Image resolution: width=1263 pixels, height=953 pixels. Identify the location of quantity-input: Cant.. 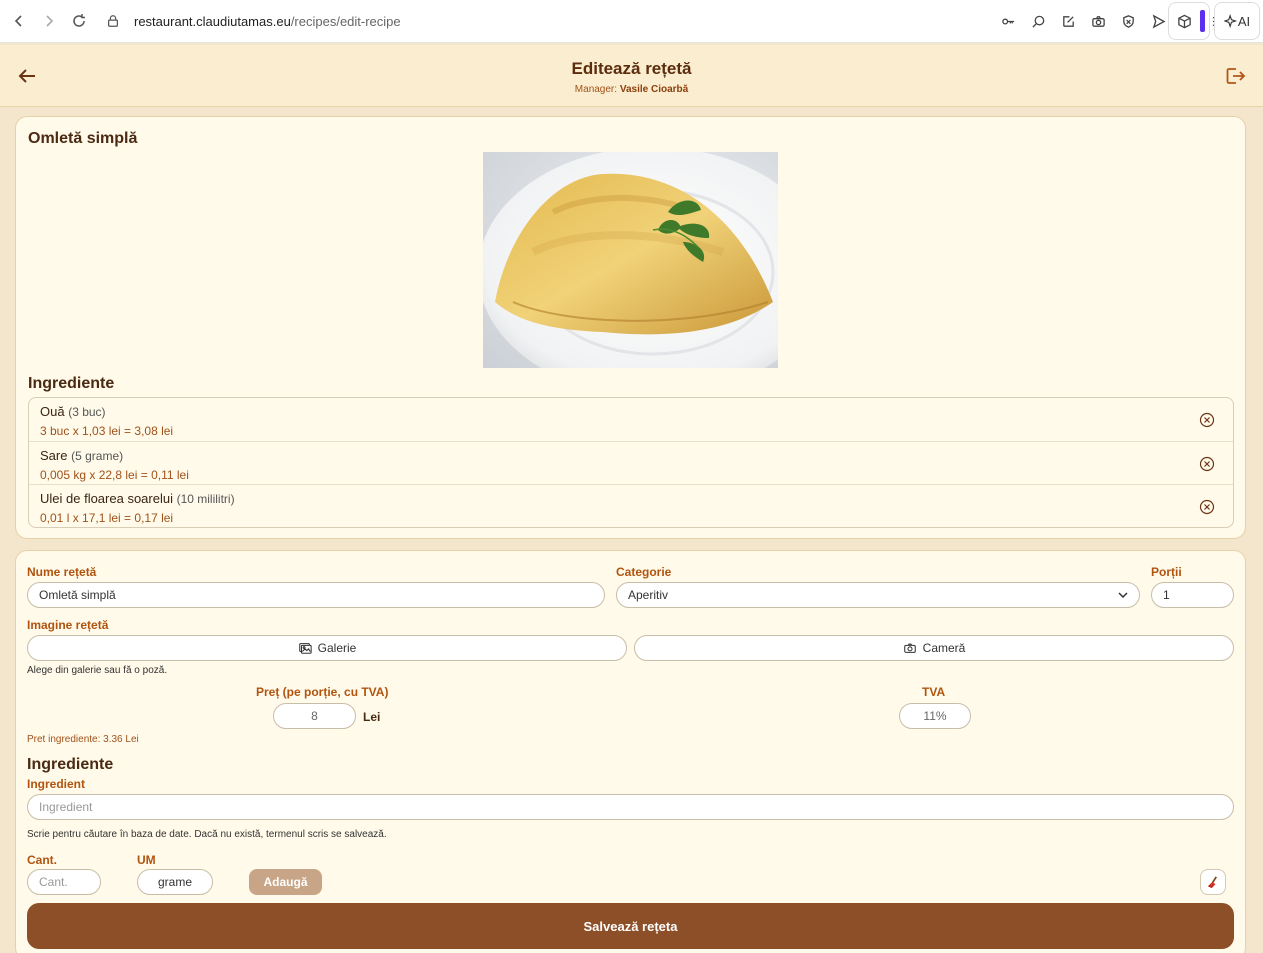
(64, 882).